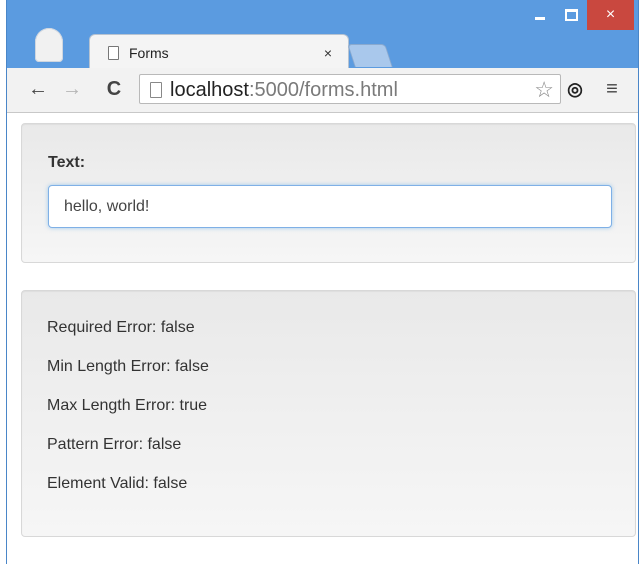 This screenshot has width=641, height=564. I want to click on url-path: :5000/forms.html, so click(323, 90).